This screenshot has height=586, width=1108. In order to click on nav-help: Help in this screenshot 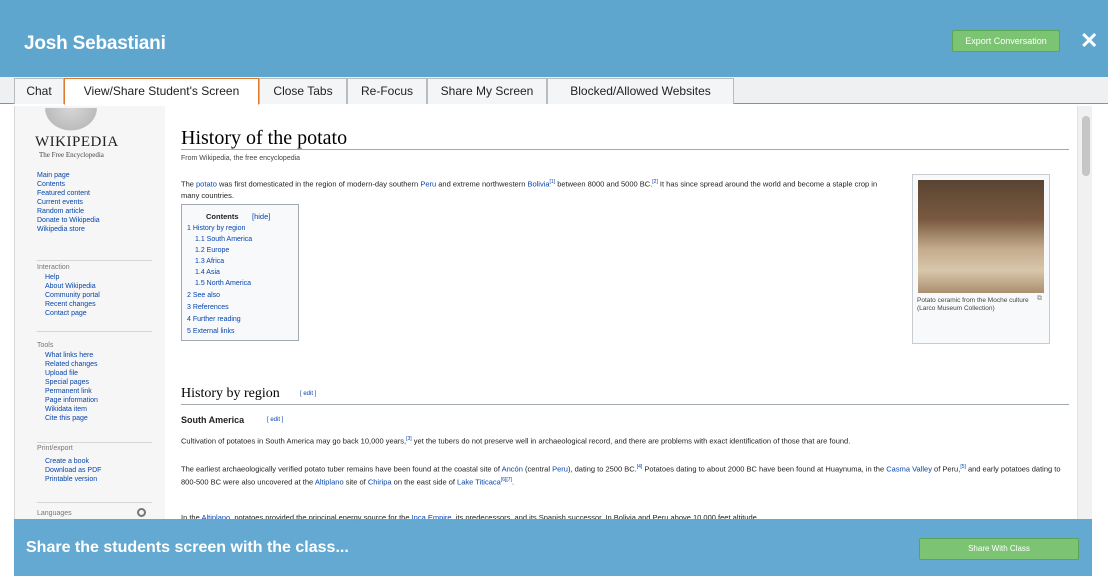, I will do `click(52, 277)`.